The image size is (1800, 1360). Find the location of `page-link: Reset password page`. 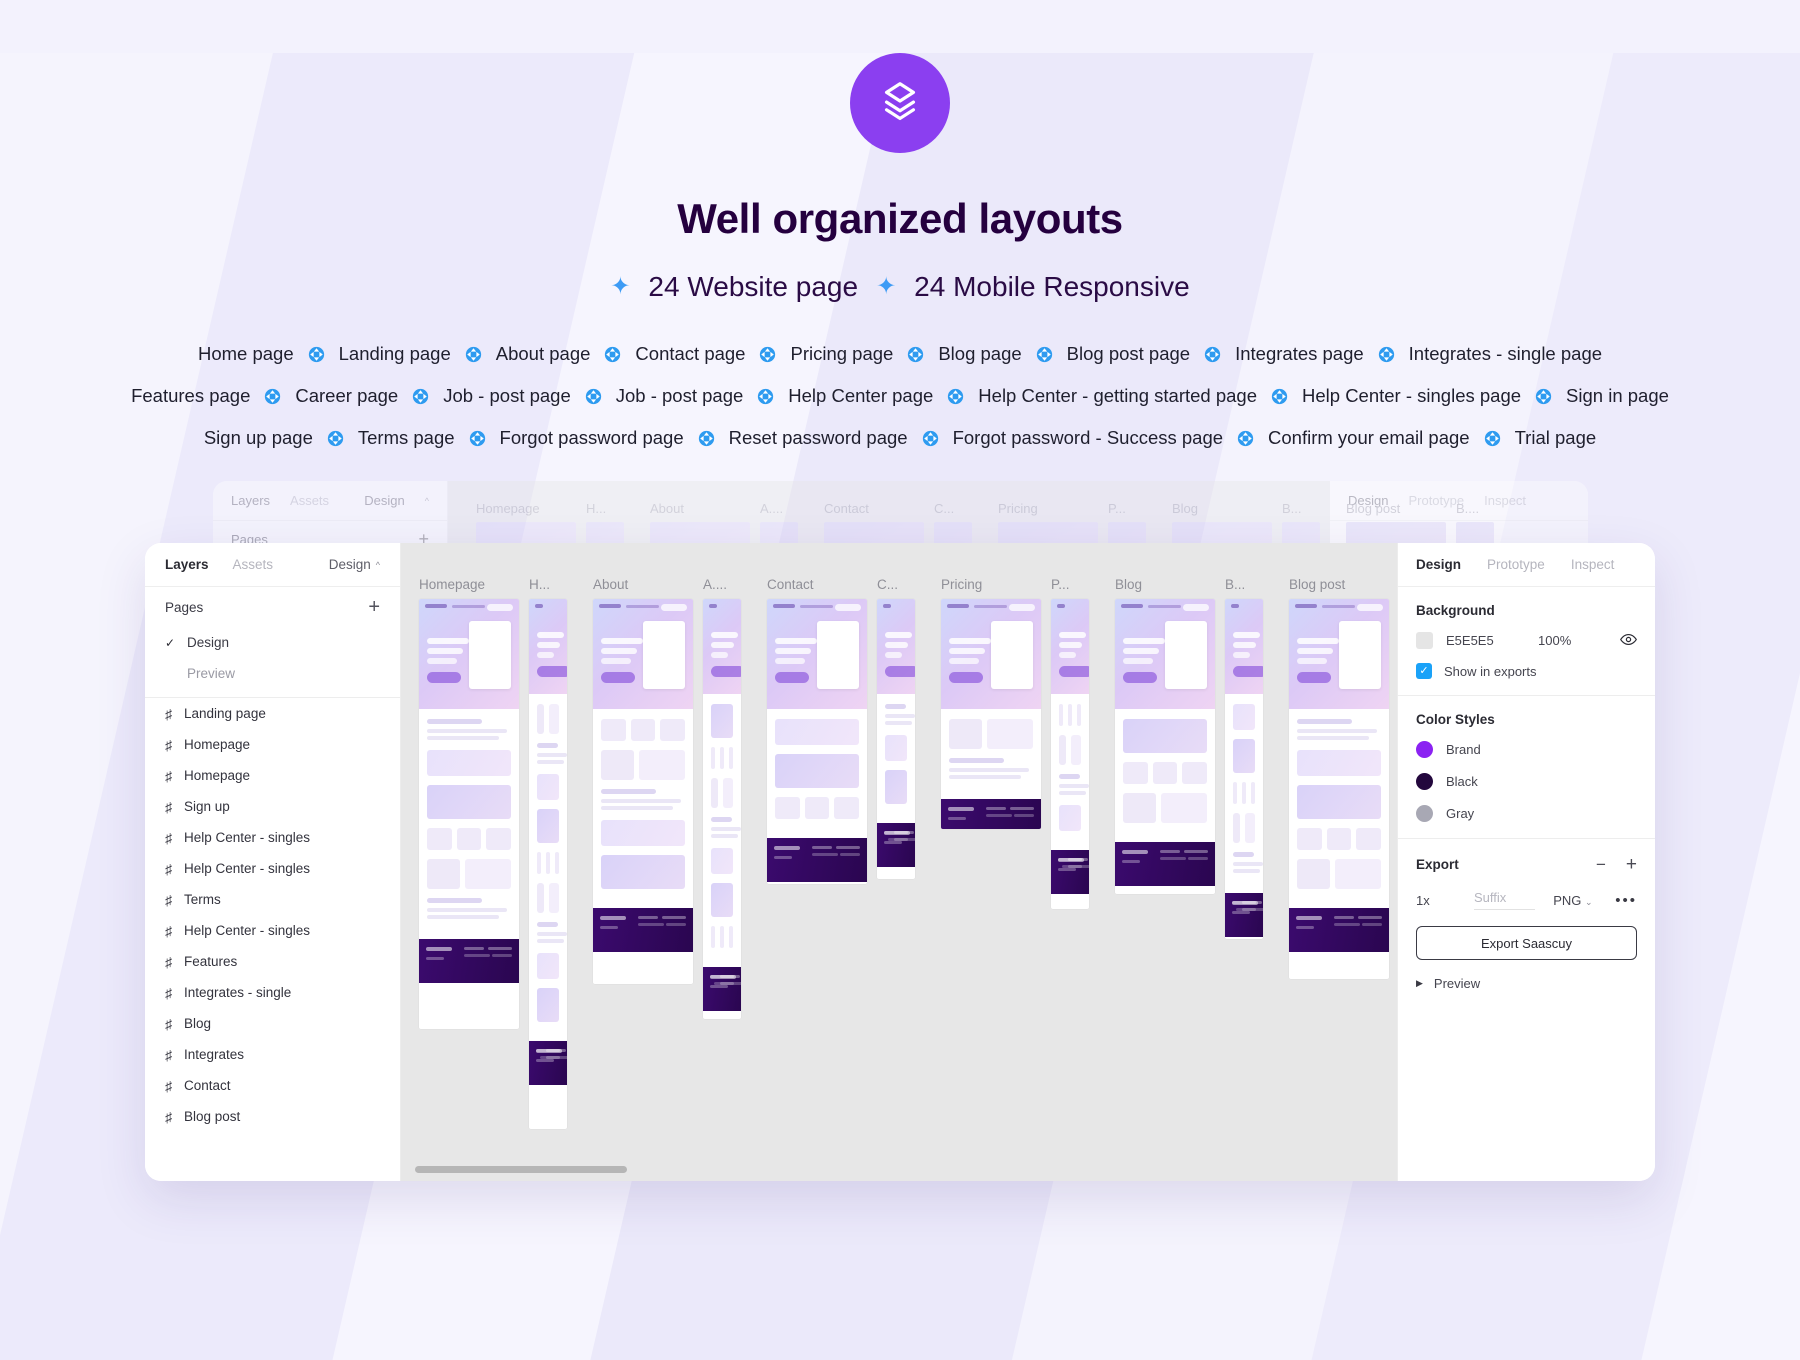

page-link: Reset password page is located at coordinates (818, 438).